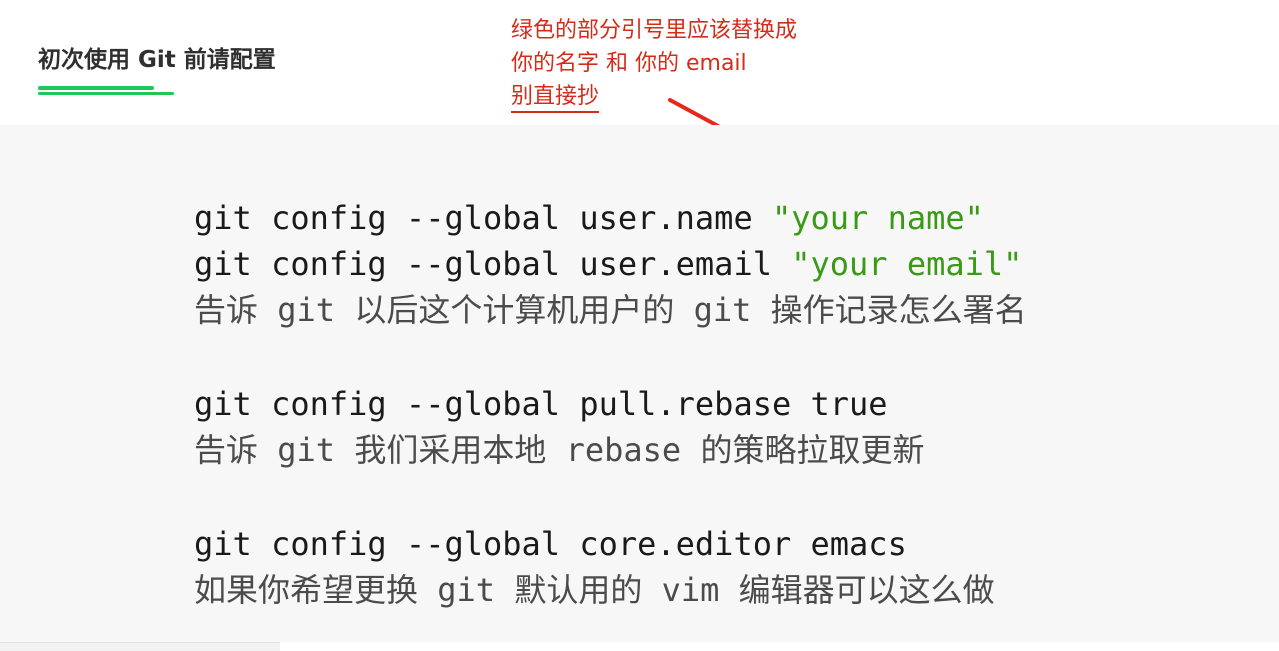 Image resolution: width=1279 pixels, height=651 pixels. What do you see at coordinates (559, 450) in the screenshot?
I see `code-comment-rebase: 告诉 git 我们采用本地 rebase 的策略拉取更新` at bounding box center [559, 450].